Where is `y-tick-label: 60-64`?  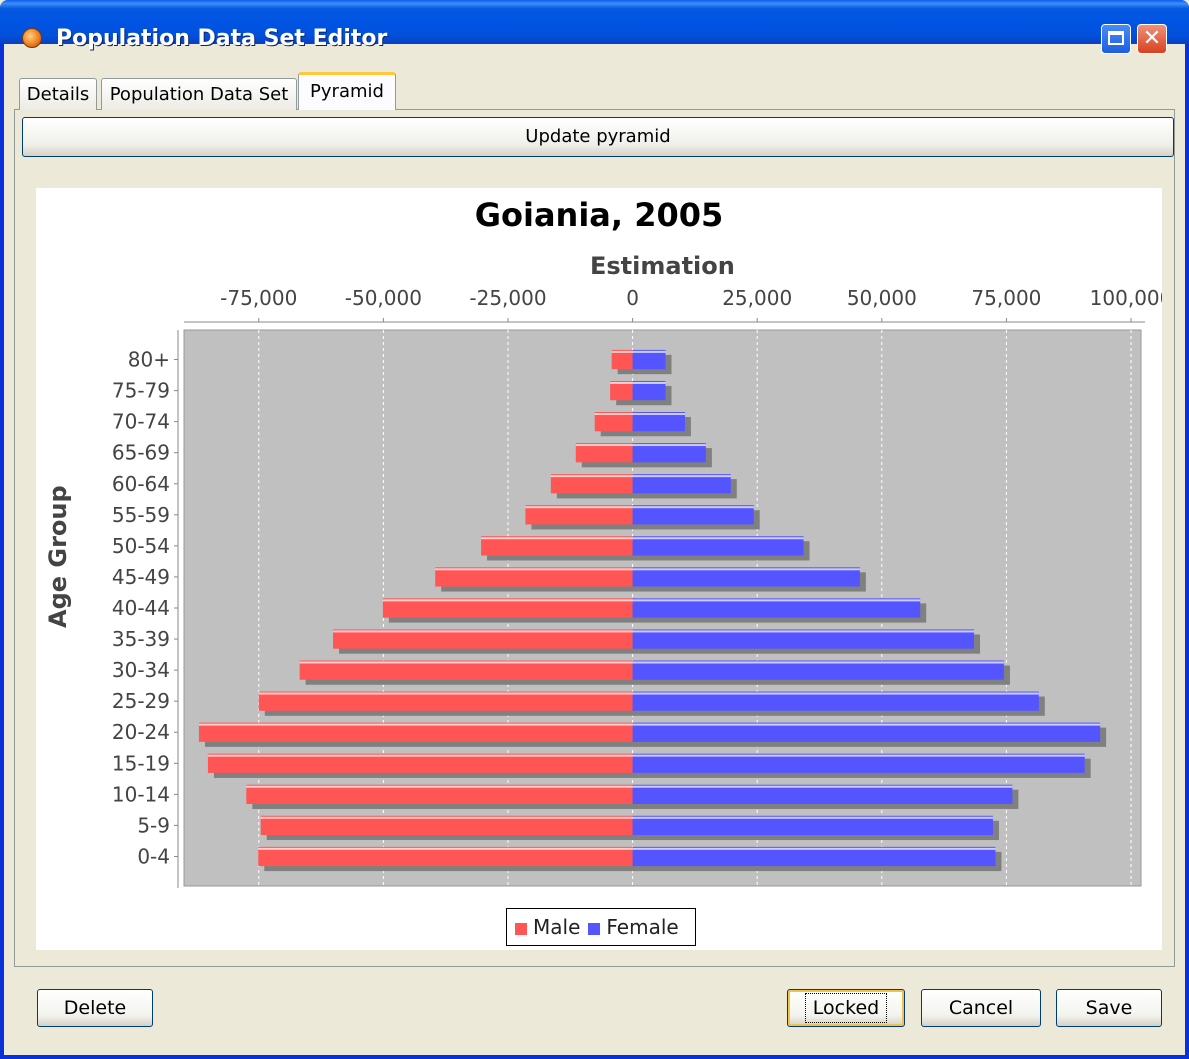 y-tick-label: 60-64 is located at coordinates (141, 484).